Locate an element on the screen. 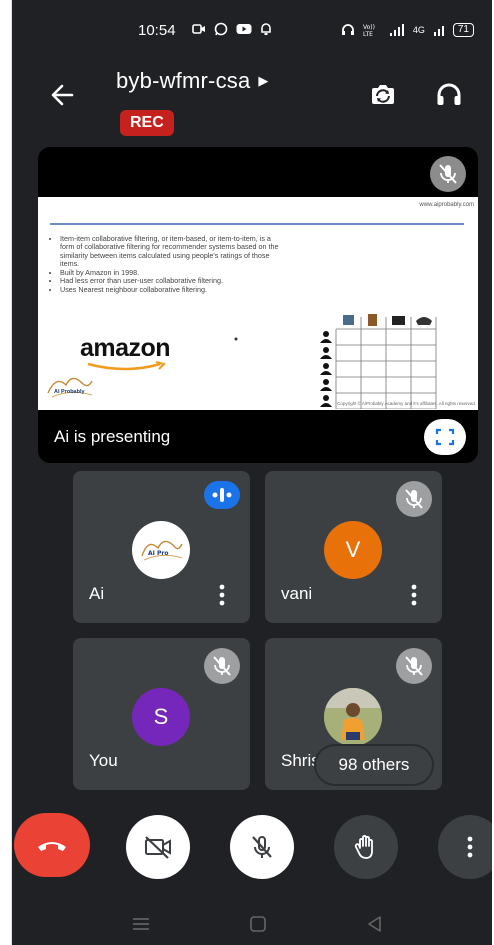 The width and height of the screenshot is (494, 945). volte-icon: Vo))LTE is located at coordinates (369, 30).